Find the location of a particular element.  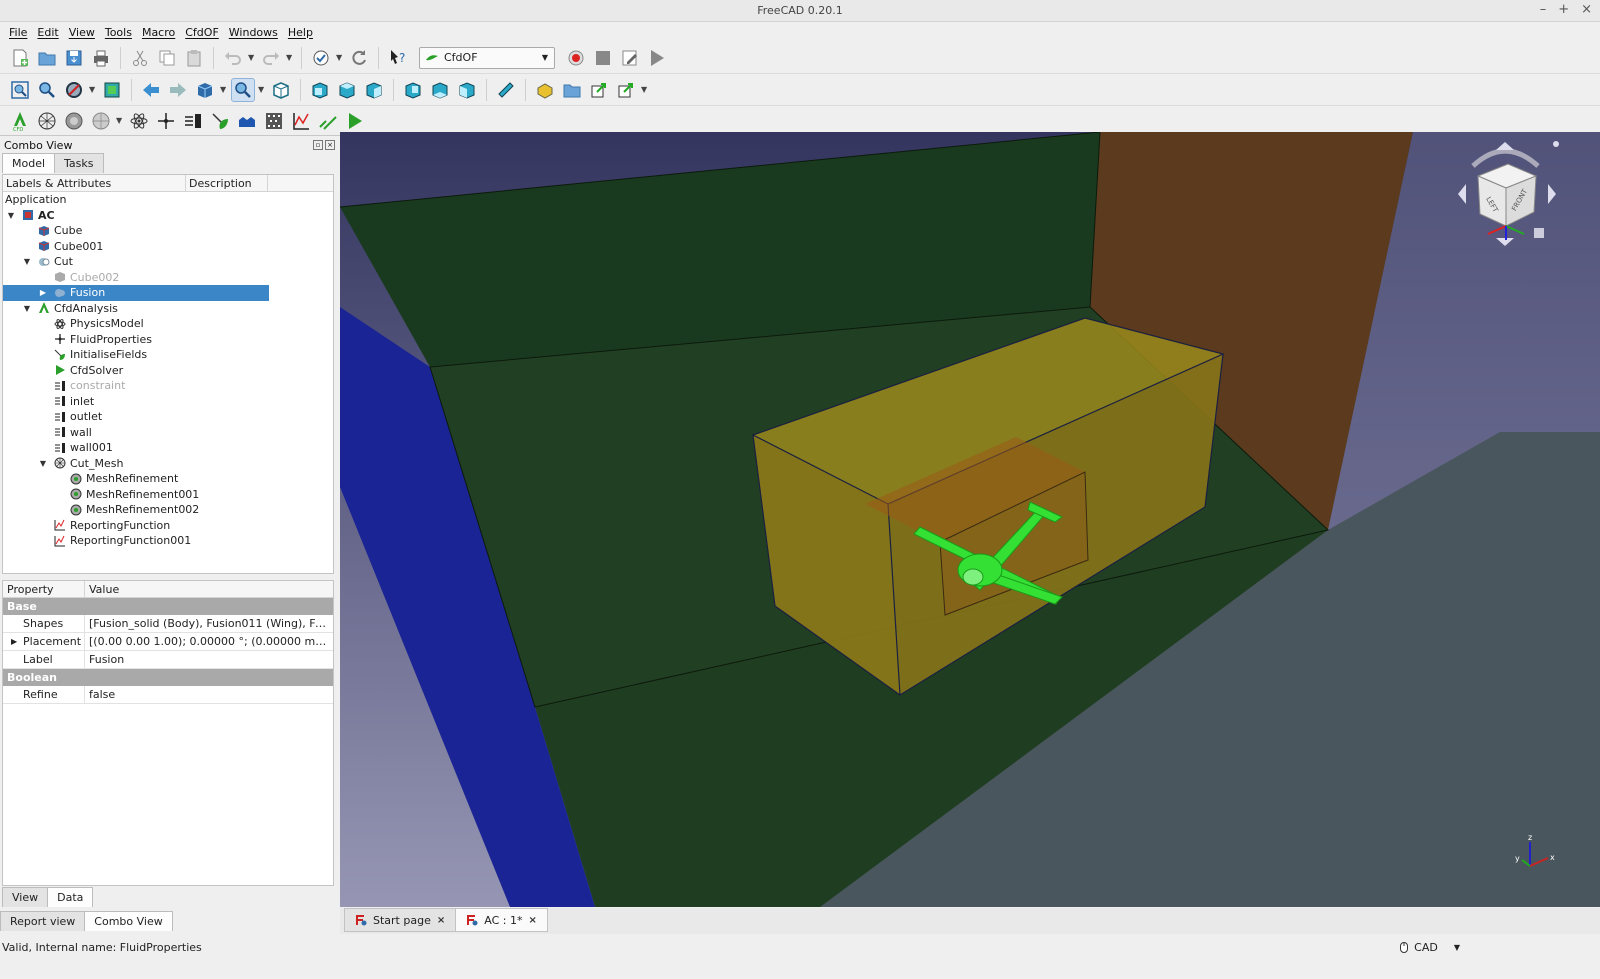

bounding-box-button is located at coordinates (112, 90).